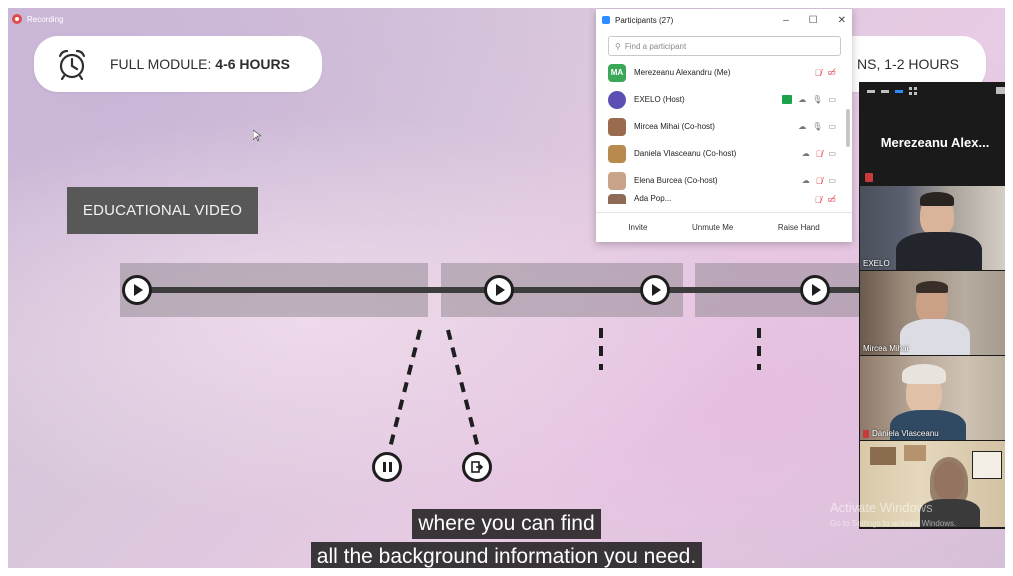 The image size is (1013, 576). What do you see at coordinates (659, 99) in the screenshot?
I see `participant-name: EXELO (Host)` at bounding box center [659, 99].